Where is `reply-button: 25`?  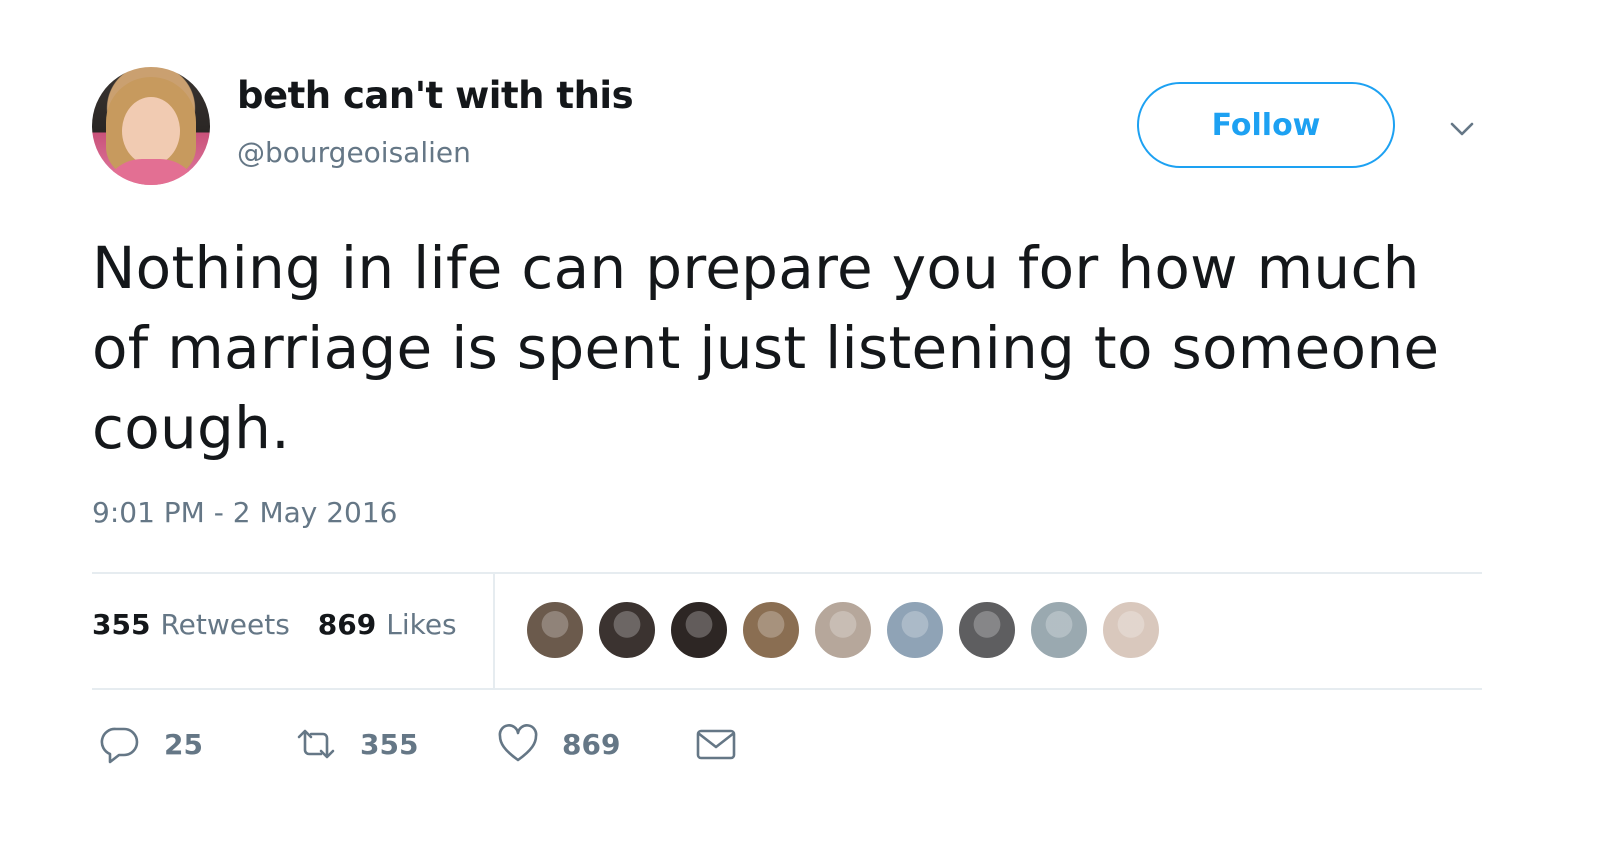 reply-button: 25 is located at coordinates (196, 744).